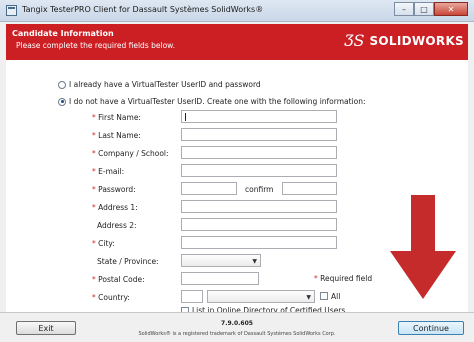 The width and height of the screenshot is (474, 342). I want to click on city-label: * City:, so click(103, 243).